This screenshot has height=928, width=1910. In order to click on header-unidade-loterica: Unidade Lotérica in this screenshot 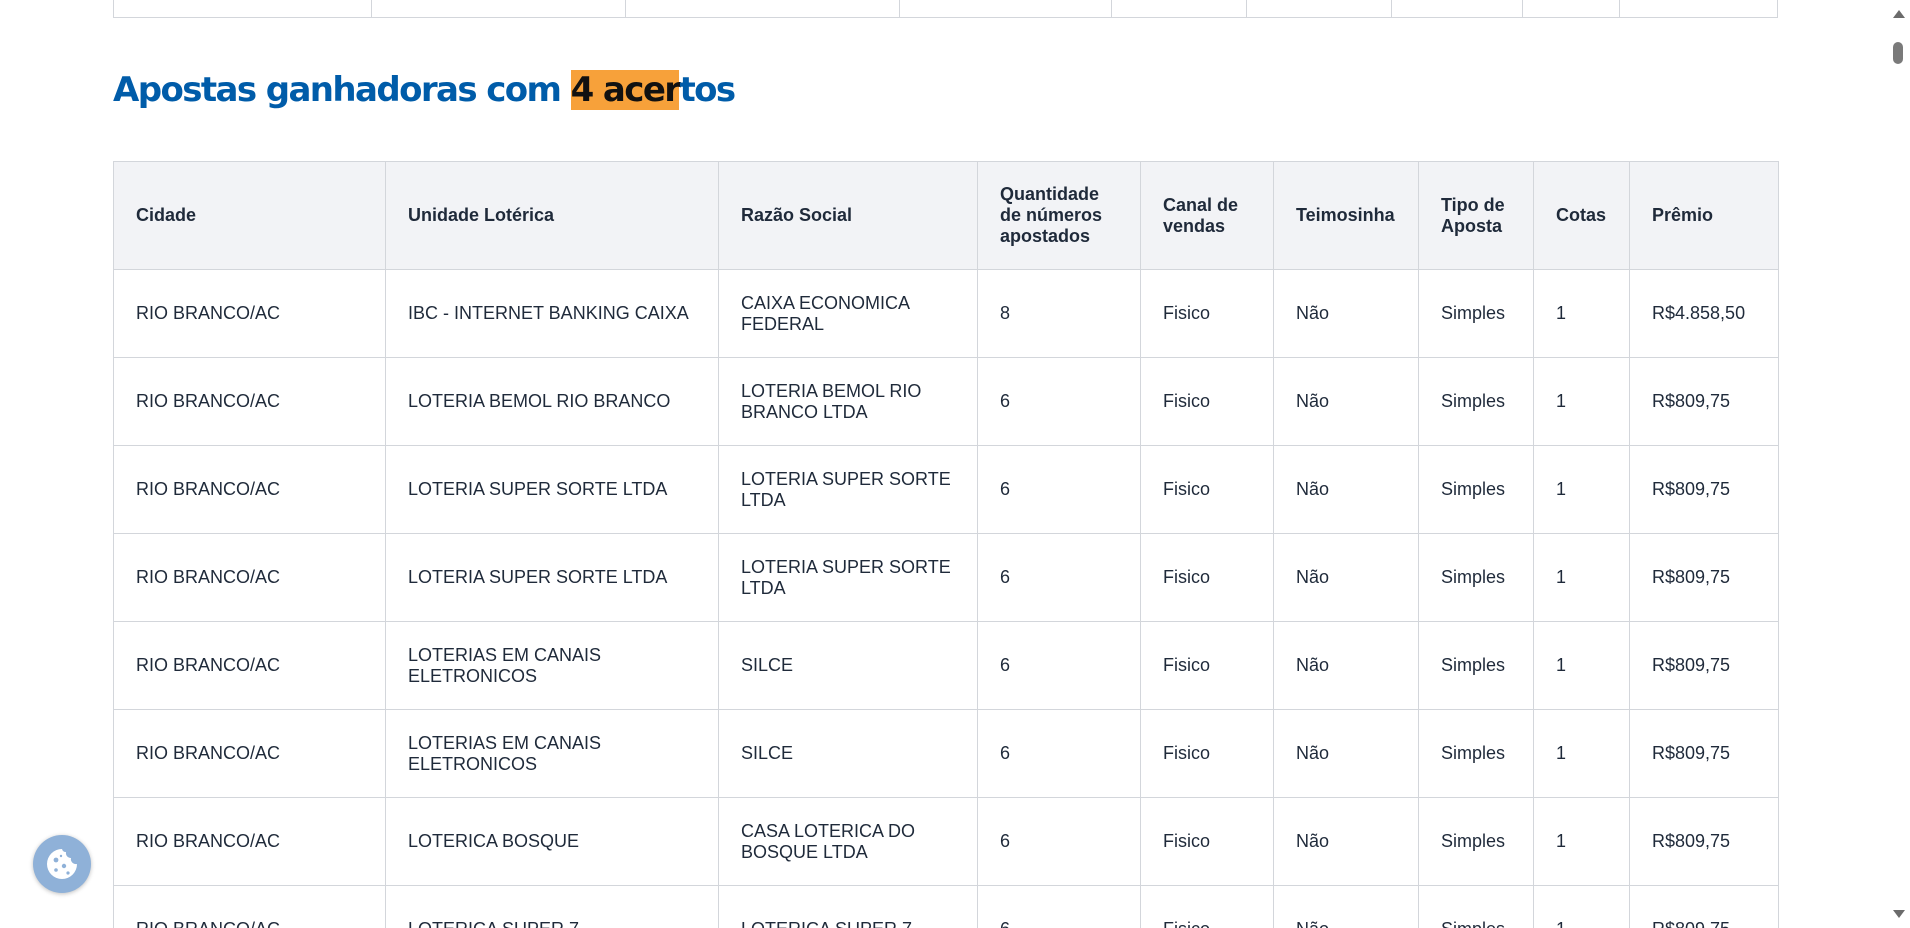, I will do `click(552, 215)`.